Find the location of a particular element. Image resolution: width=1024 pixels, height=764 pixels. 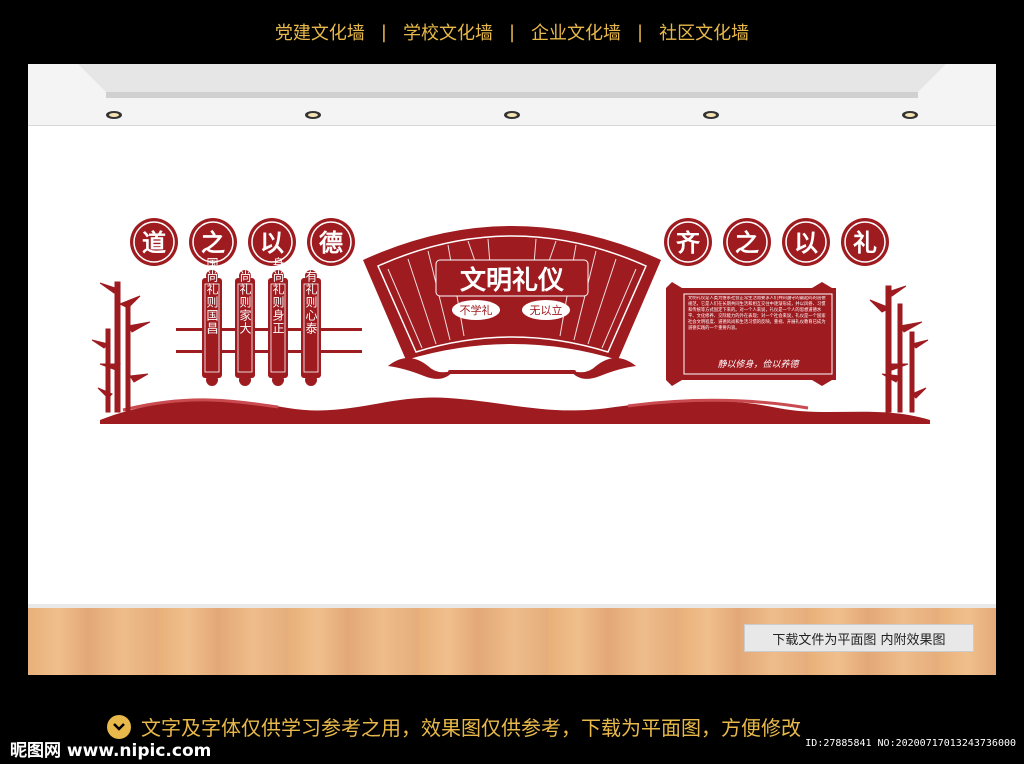

right-circle-char: 齐 is located at coordinates (688, 242).